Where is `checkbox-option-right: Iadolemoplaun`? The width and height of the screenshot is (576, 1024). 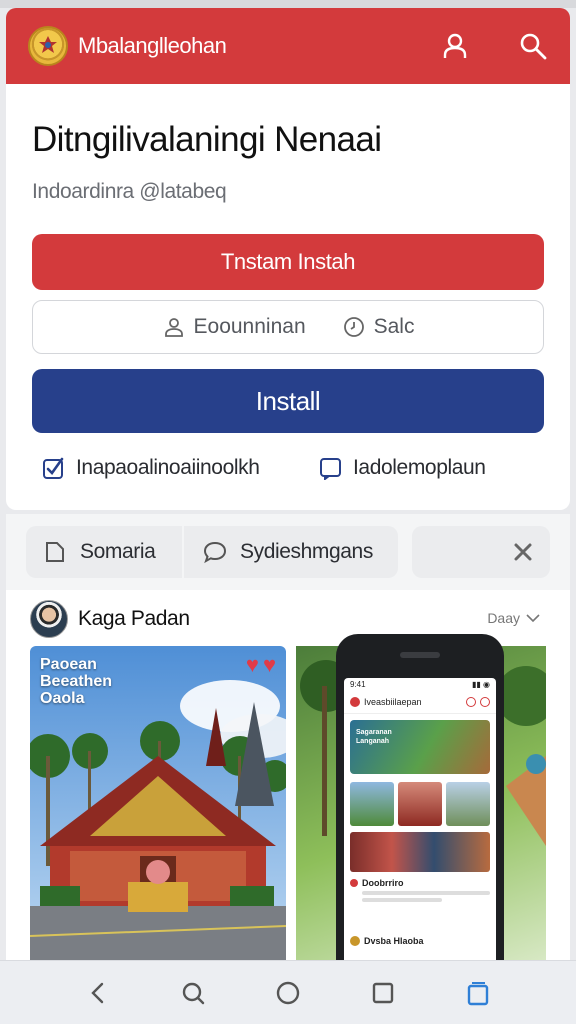 checkbox-option-right: Iadolemoplaun is located at coordinates (402, 468).